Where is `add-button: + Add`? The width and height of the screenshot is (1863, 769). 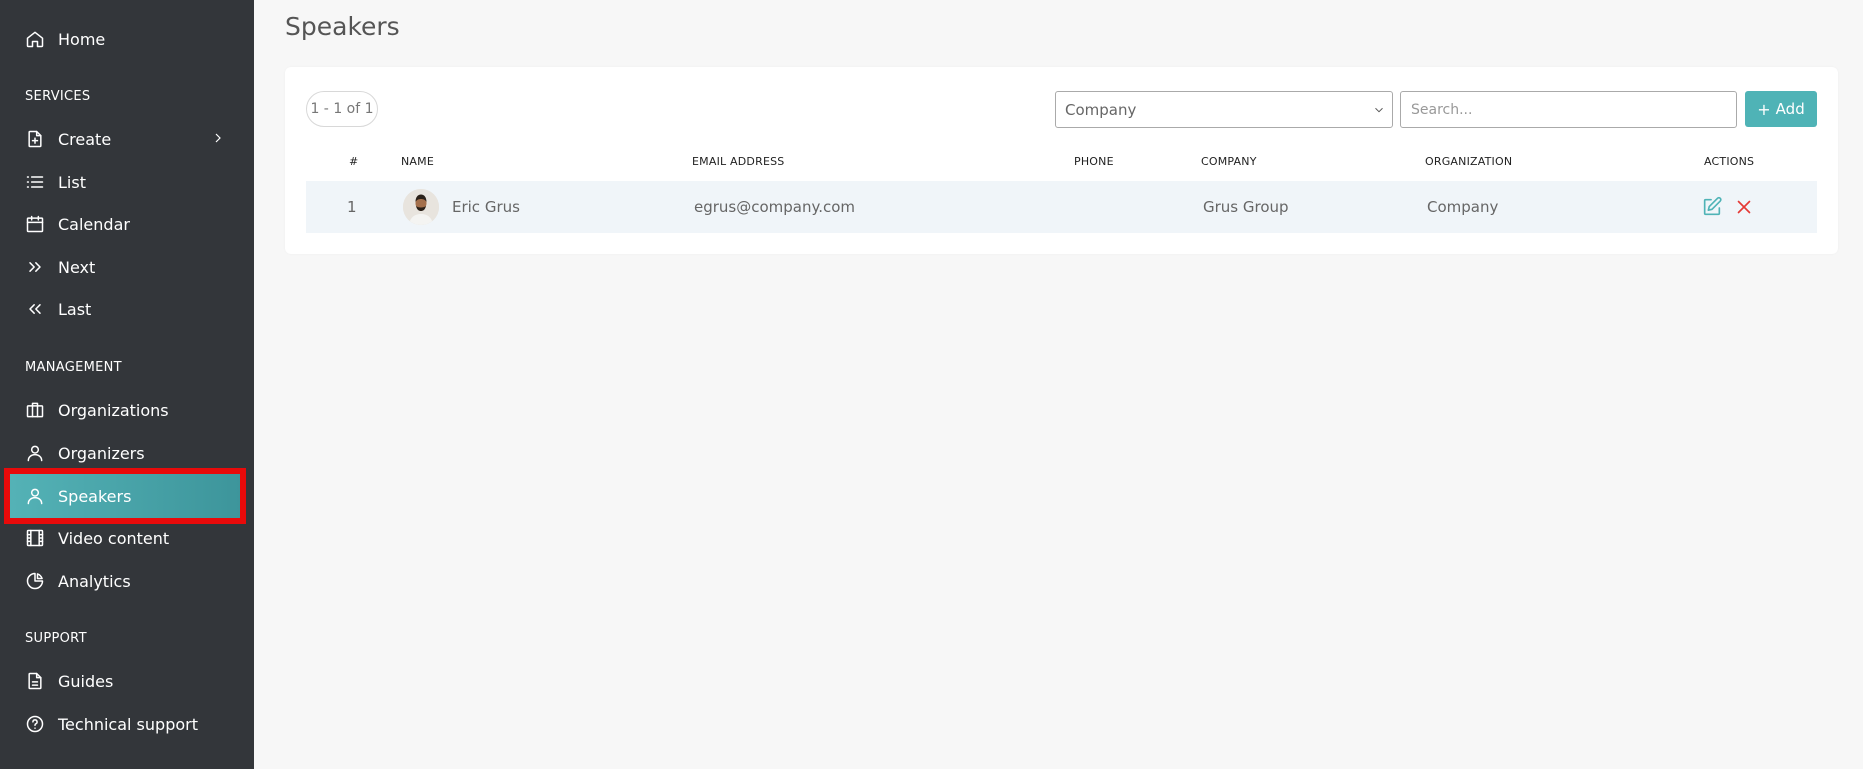
add-button: + Add is located at coordinates (1781, 109).